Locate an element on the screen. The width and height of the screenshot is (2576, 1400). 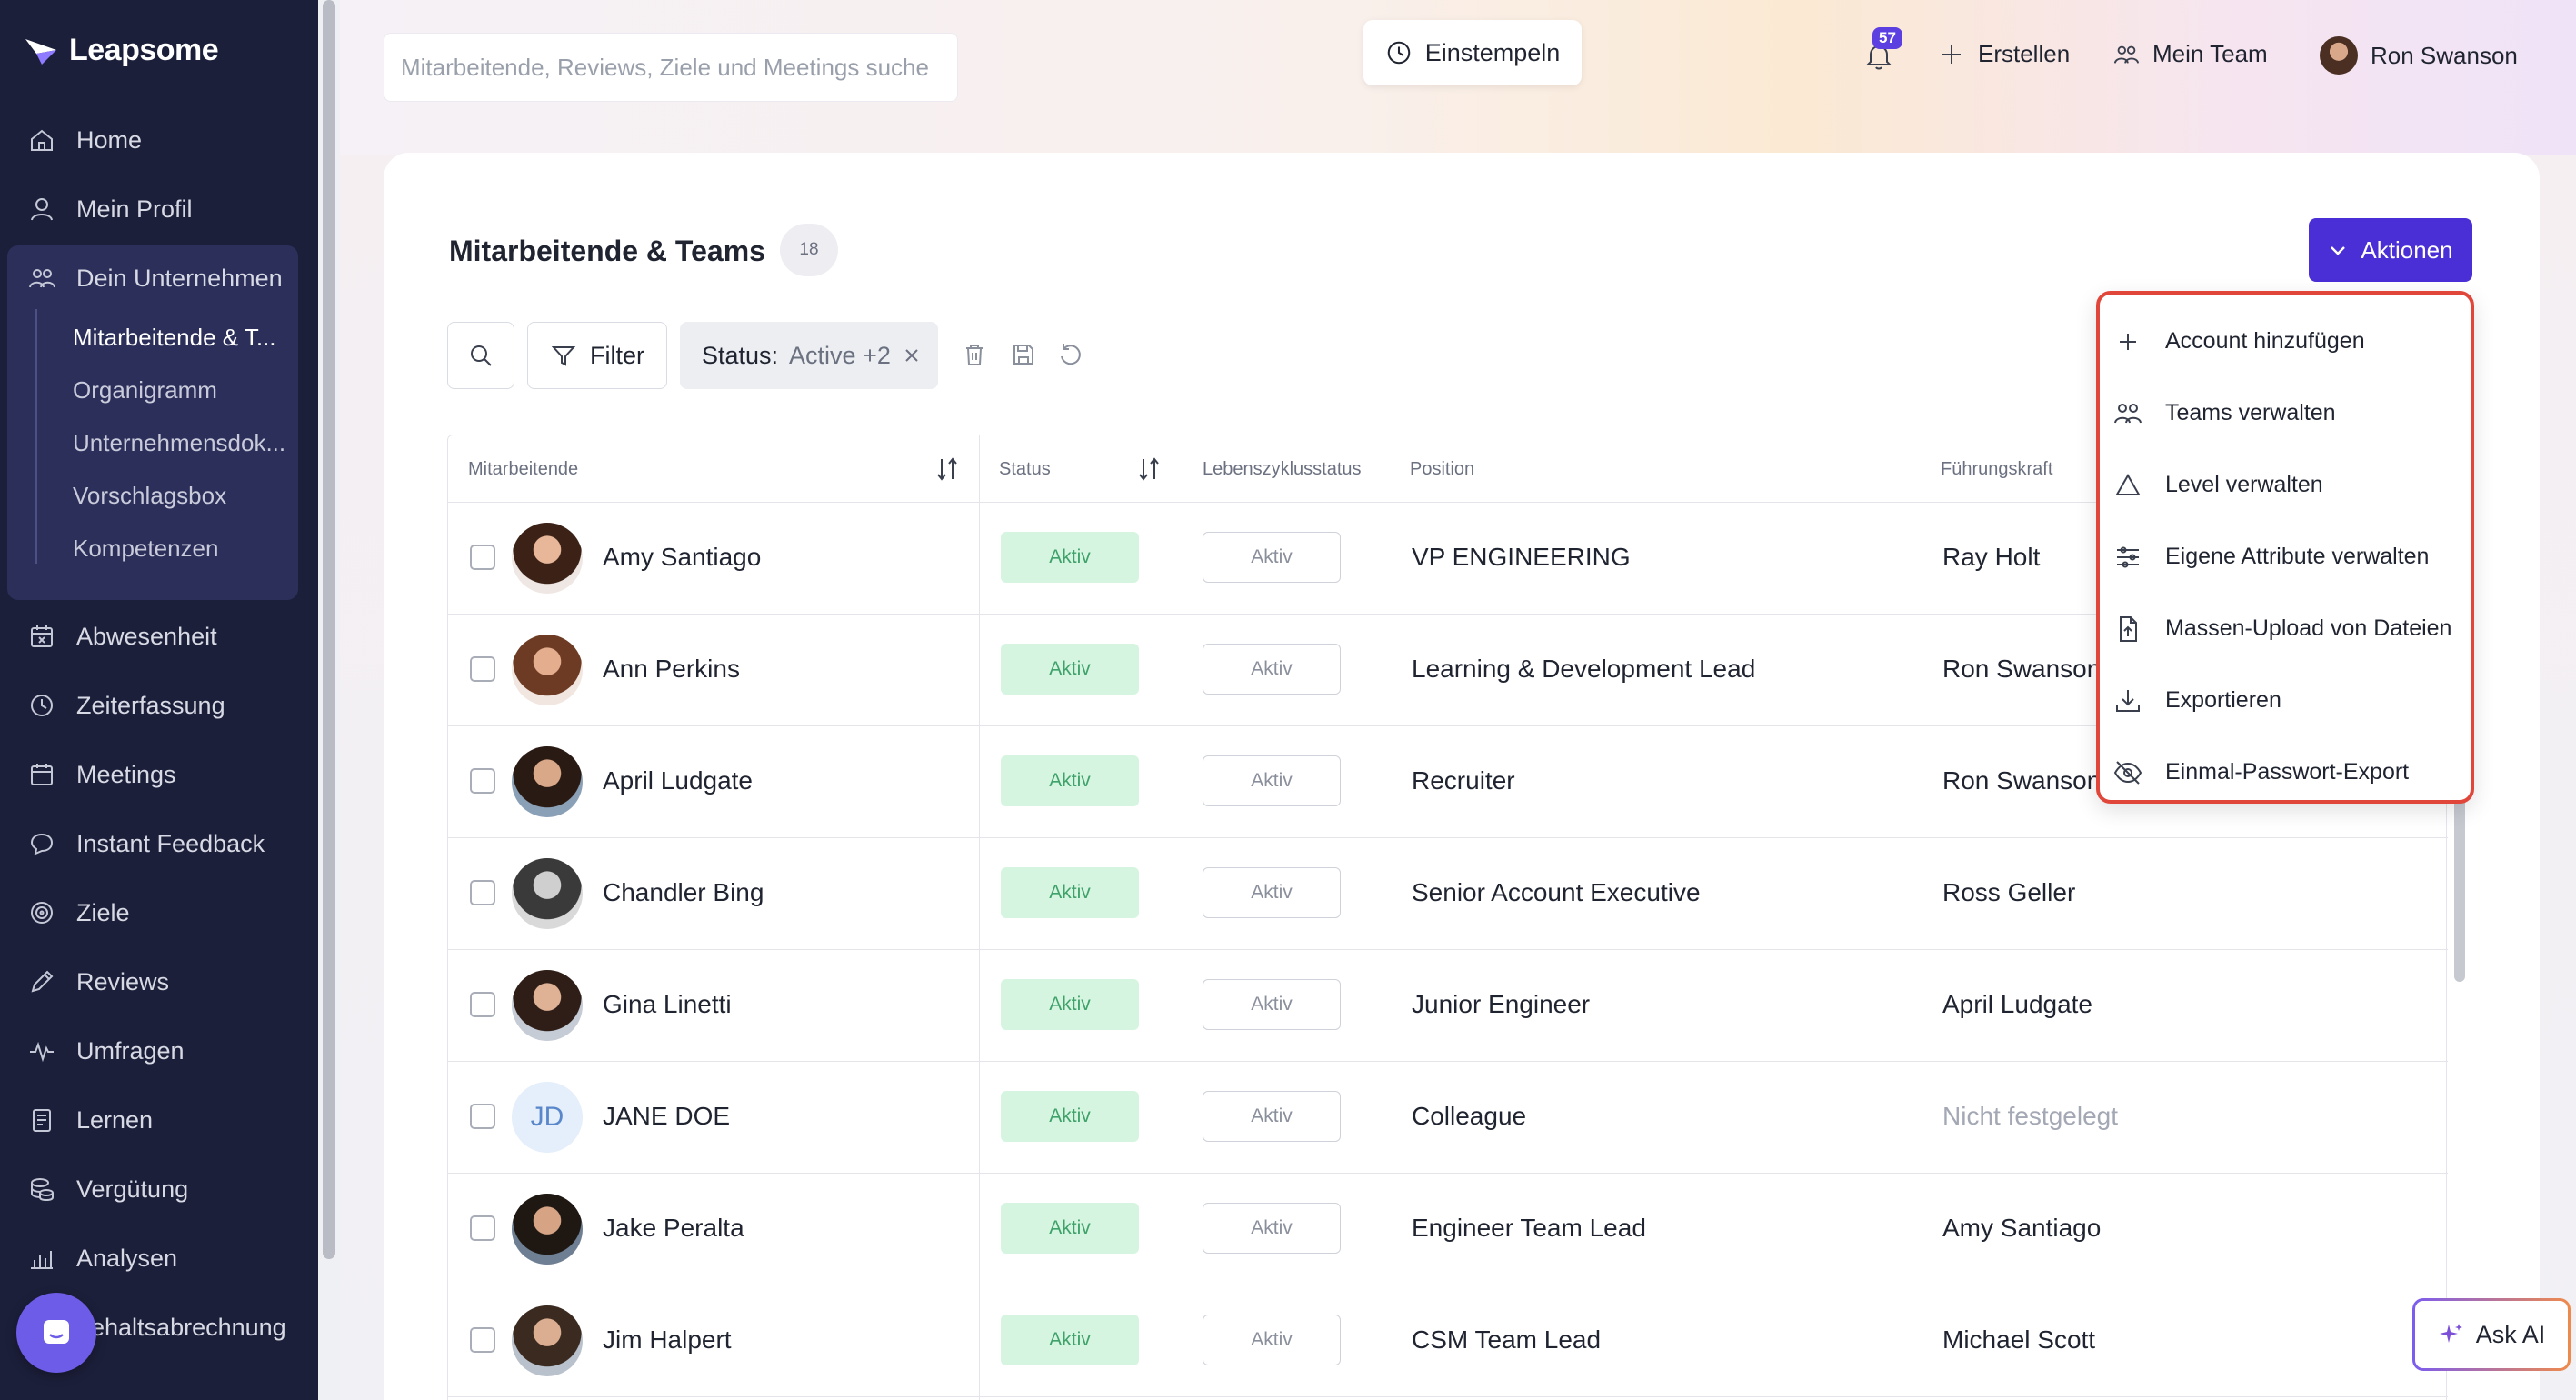
header-status: Status is located at coordinates (1025, 469).